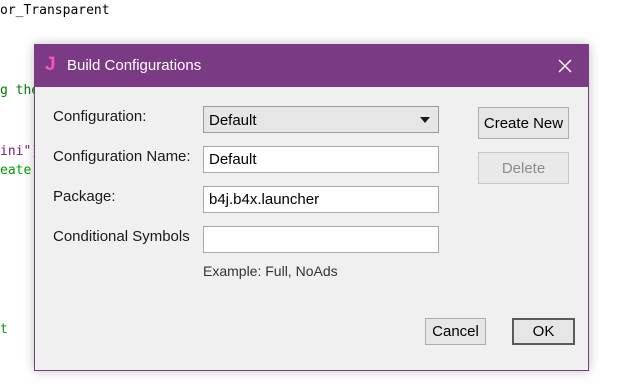  What do you see at coordinates (233, 120) in the screenshot?
I see `configuration-select-value: Default` at bounding box center [233, 120].